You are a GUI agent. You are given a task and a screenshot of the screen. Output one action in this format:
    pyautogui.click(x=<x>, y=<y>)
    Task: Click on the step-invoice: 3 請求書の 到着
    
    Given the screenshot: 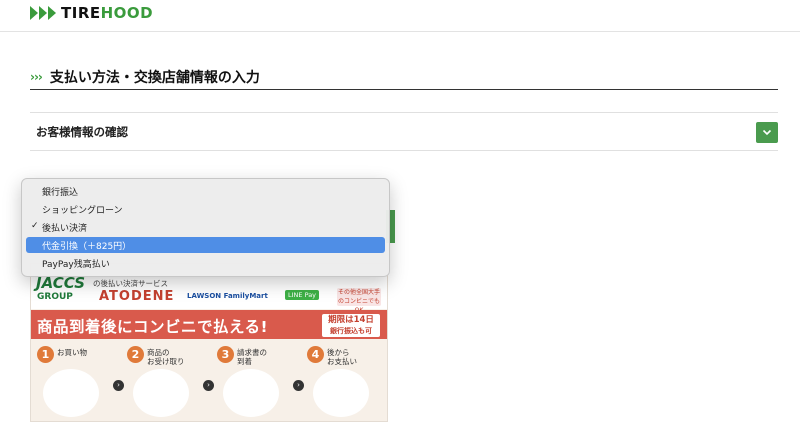 What is the action you would take?
    pyautogui.click(x=252, y=381)
    